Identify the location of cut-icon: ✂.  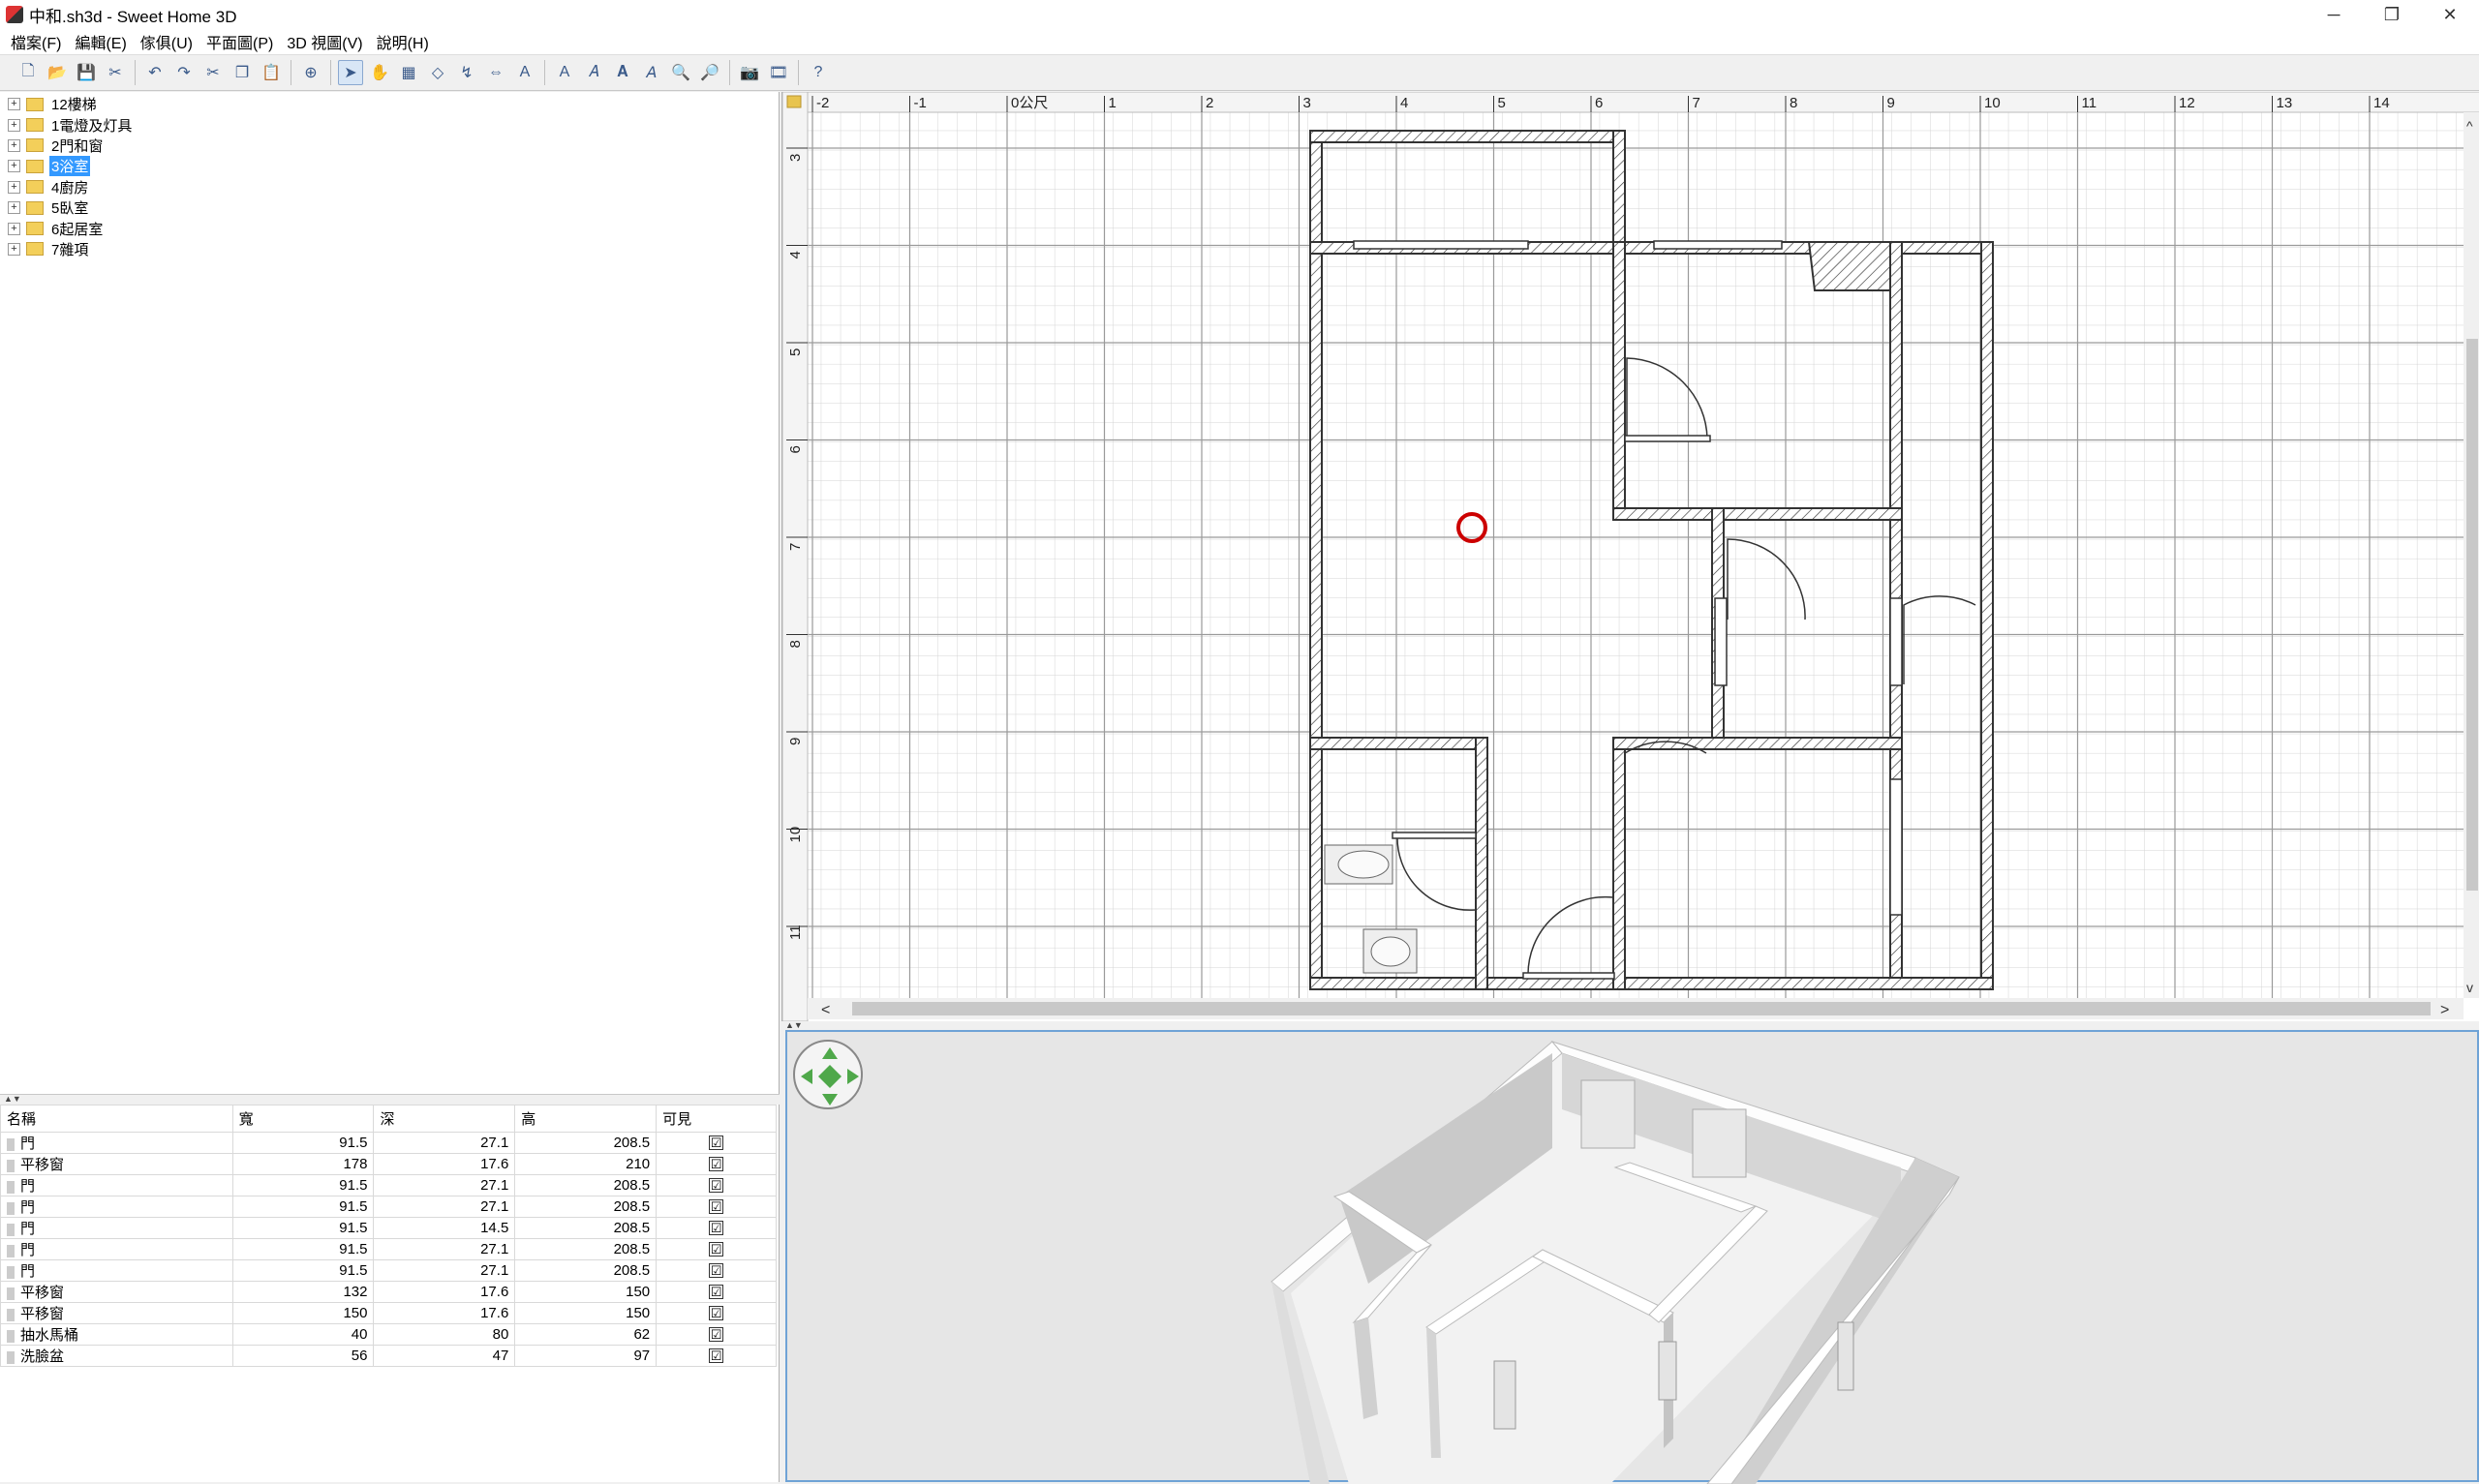
(213, 72).